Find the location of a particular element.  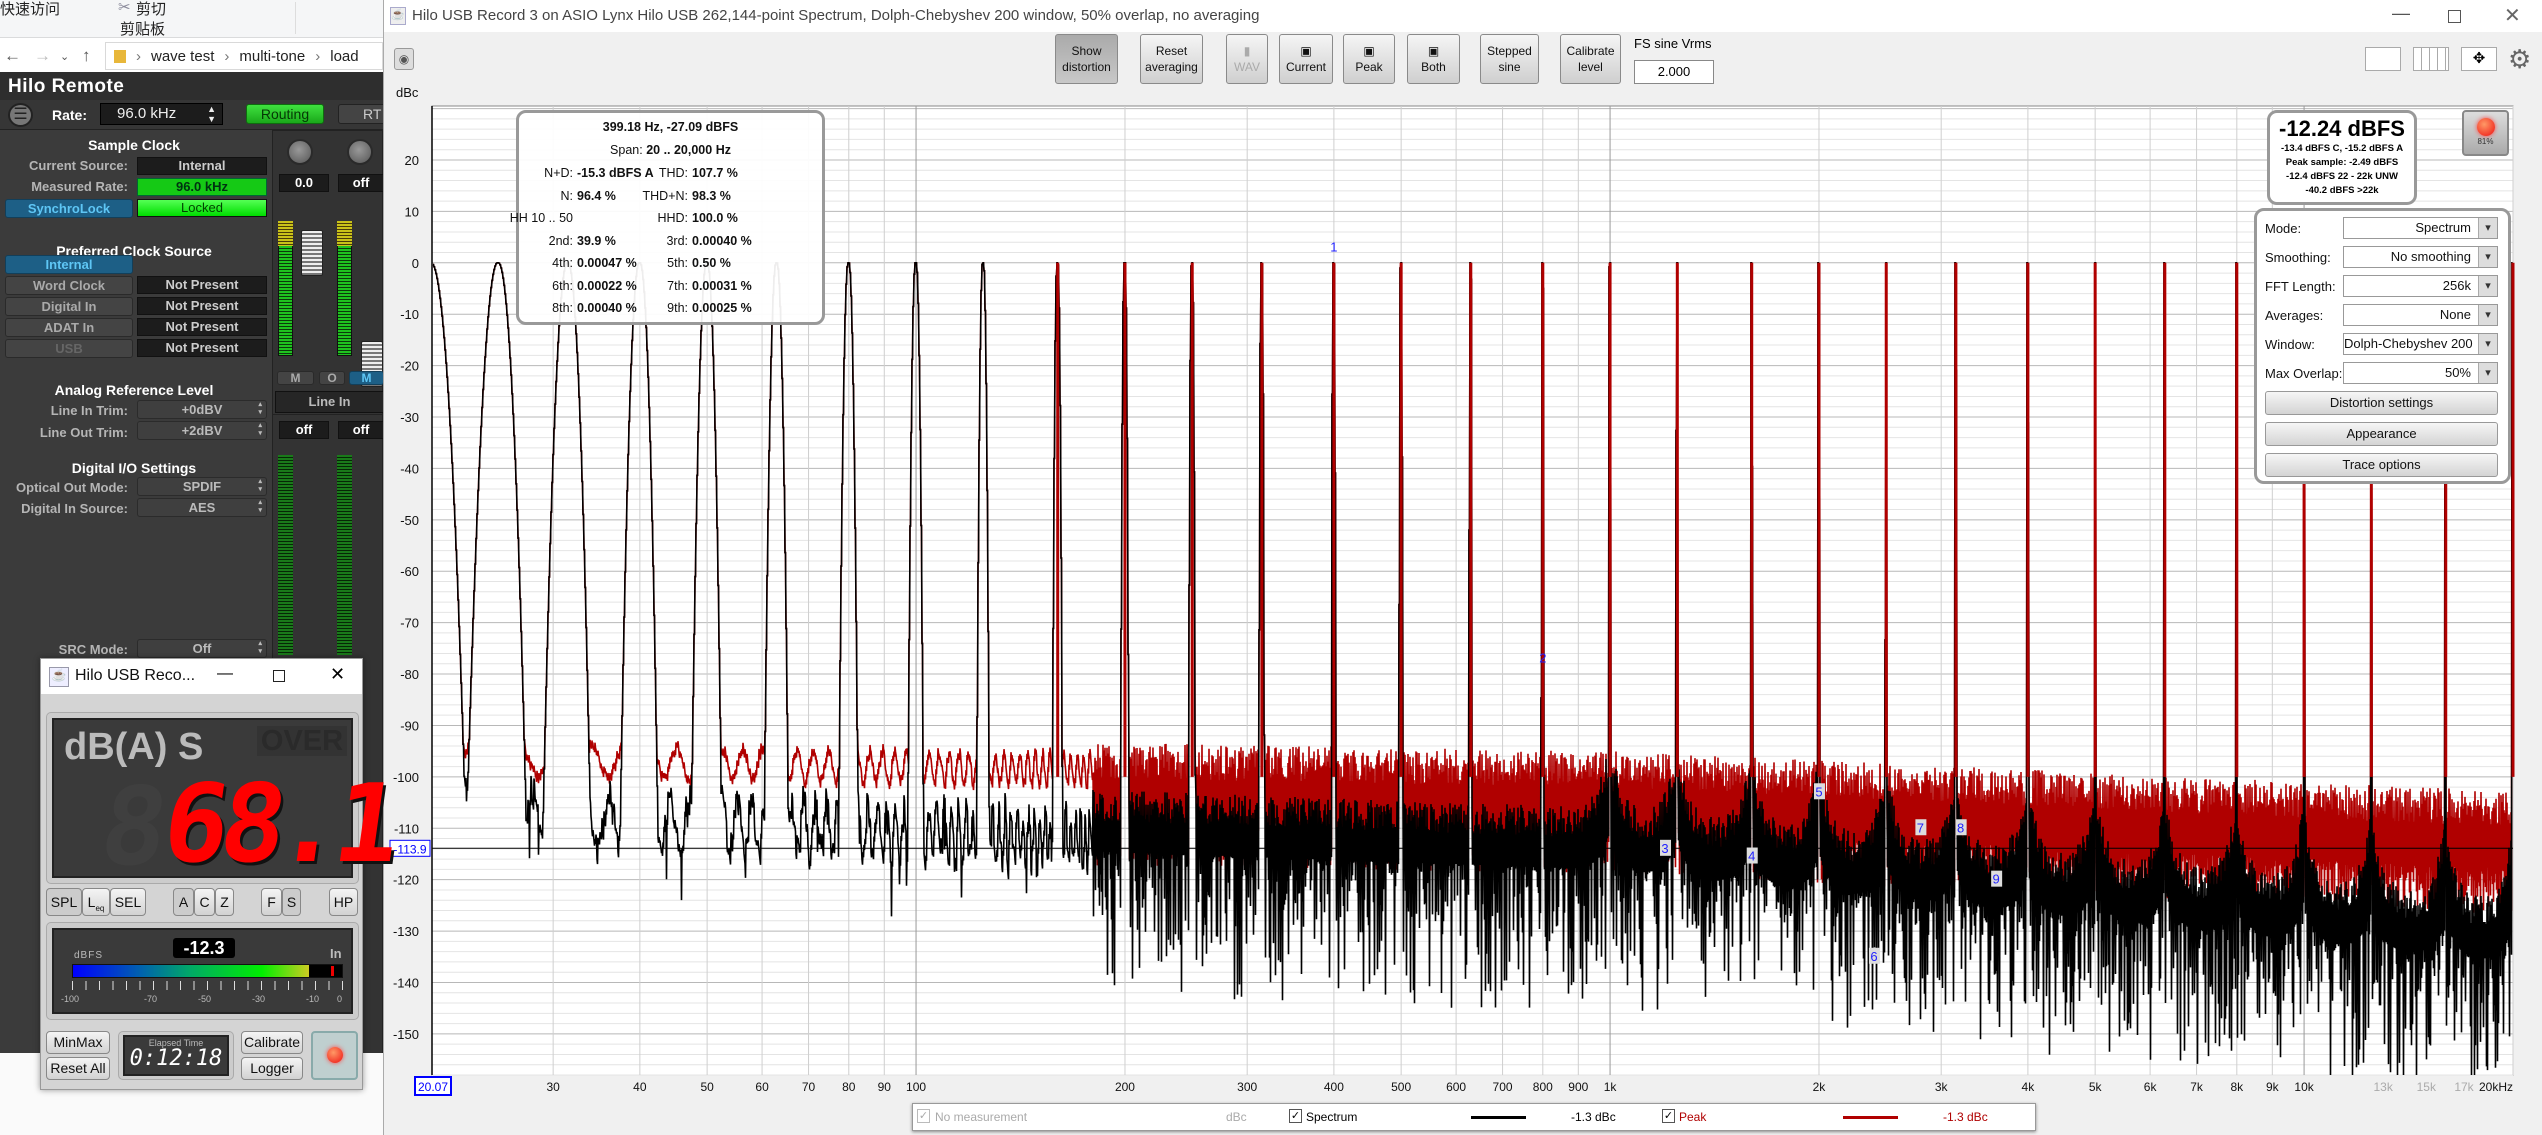

line-in-trim-select: +0dBV is located at coordinates (202, 409).